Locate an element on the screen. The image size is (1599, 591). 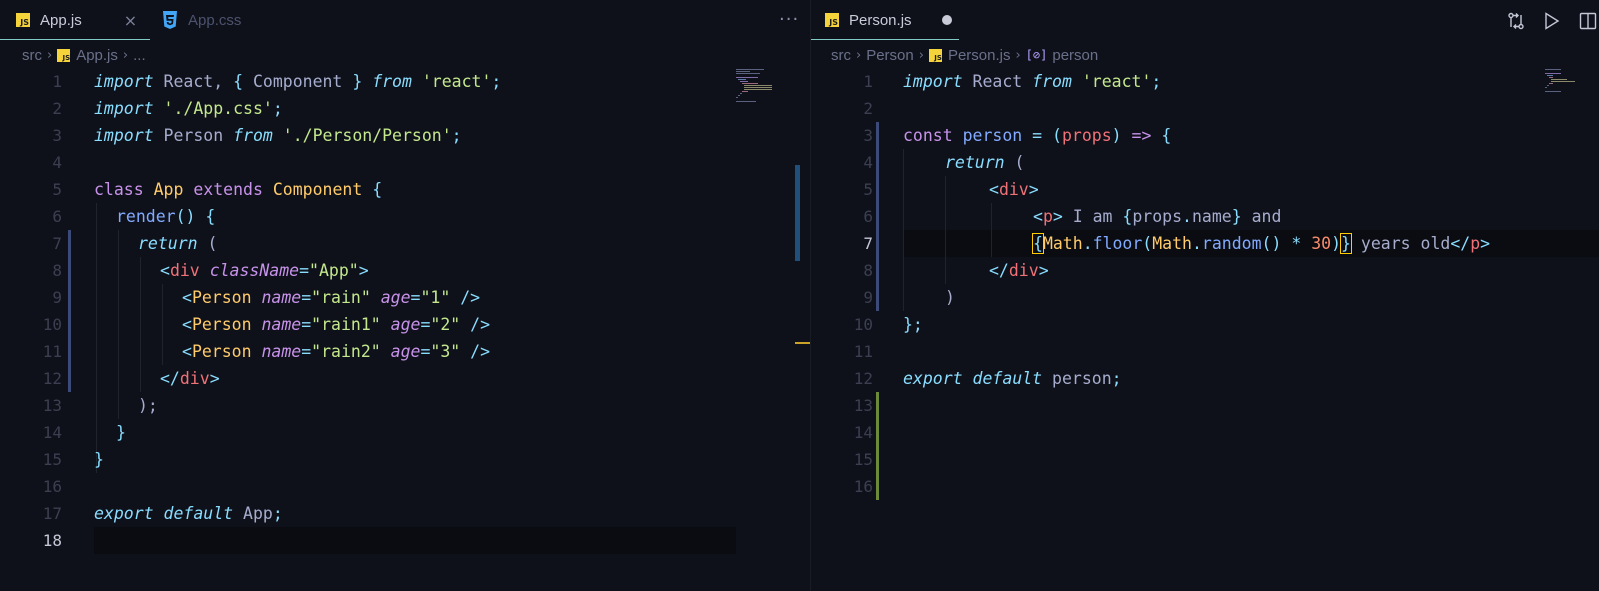
tab-app-js: JS App.js × is located at coordinates (76, 20).